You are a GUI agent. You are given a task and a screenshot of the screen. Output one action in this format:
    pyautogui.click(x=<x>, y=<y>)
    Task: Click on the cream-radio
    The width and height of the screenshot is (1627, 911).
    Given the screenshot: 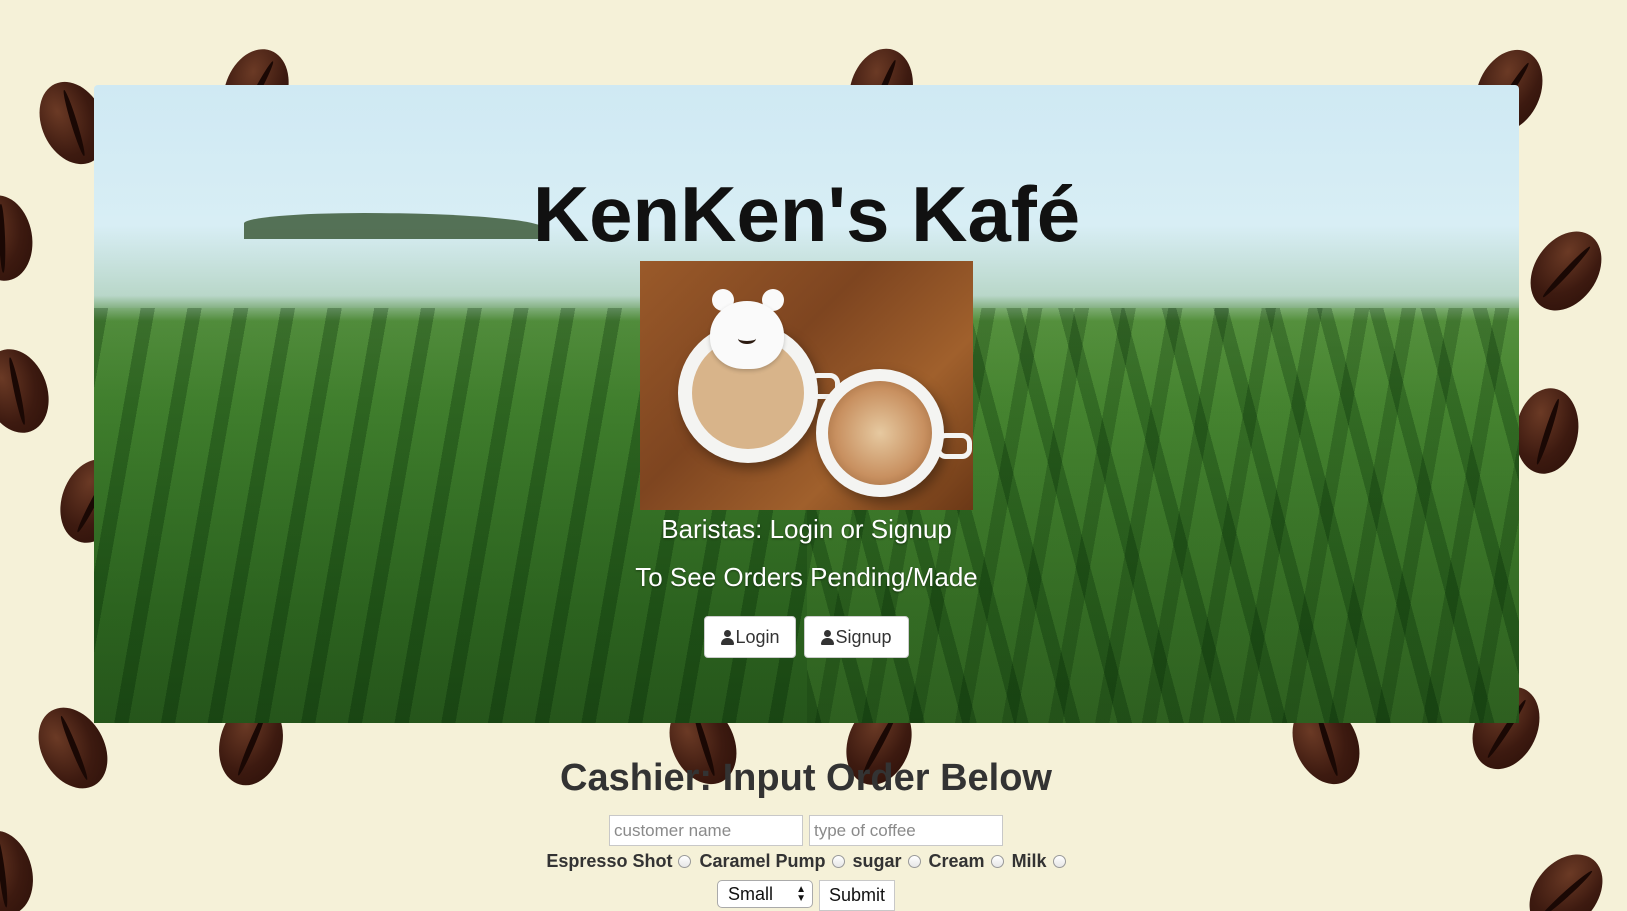 What is the action you would take?
    pyautogui.click(x=997, y=861)
    